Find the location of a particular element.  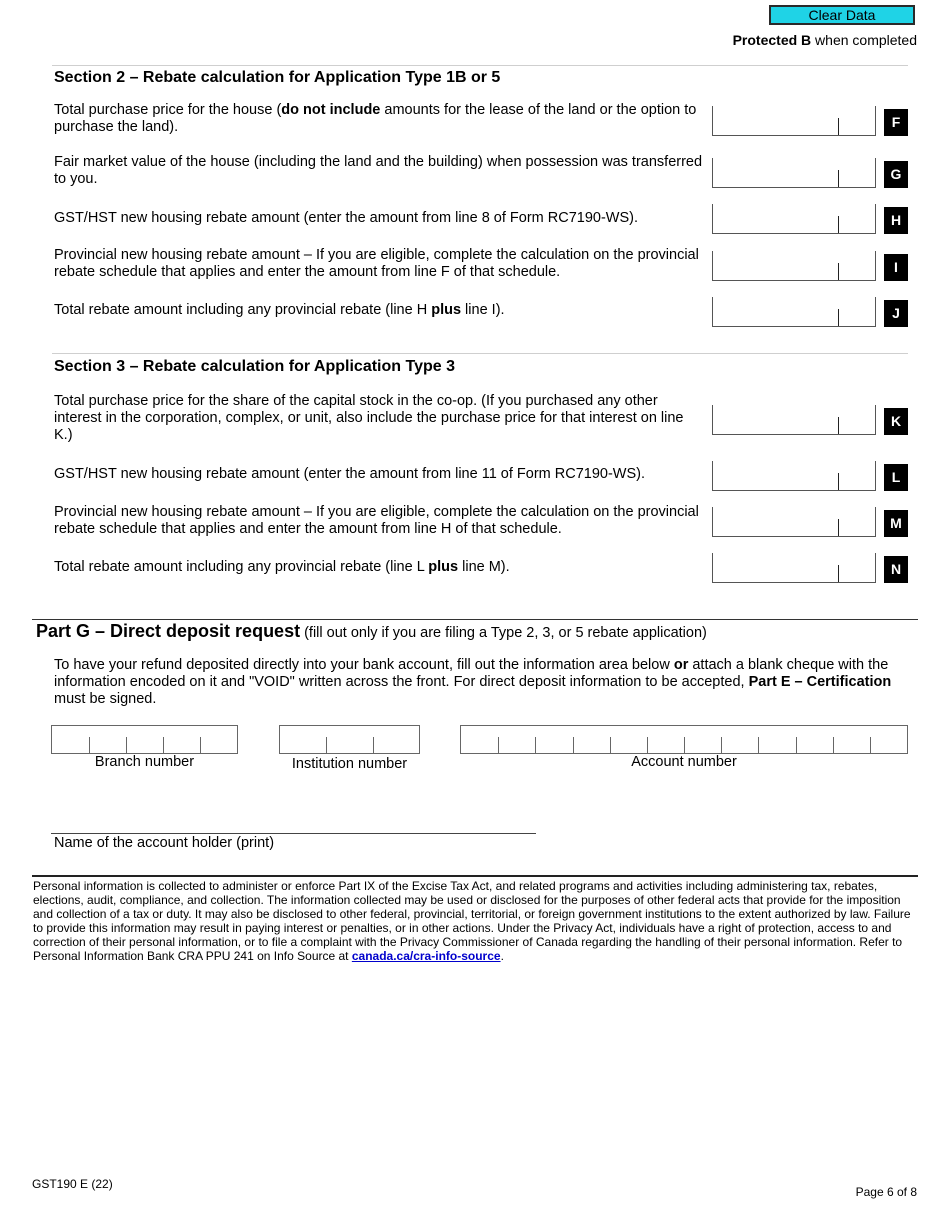

line-letter-badge: H is located at coordinates (896, 220).